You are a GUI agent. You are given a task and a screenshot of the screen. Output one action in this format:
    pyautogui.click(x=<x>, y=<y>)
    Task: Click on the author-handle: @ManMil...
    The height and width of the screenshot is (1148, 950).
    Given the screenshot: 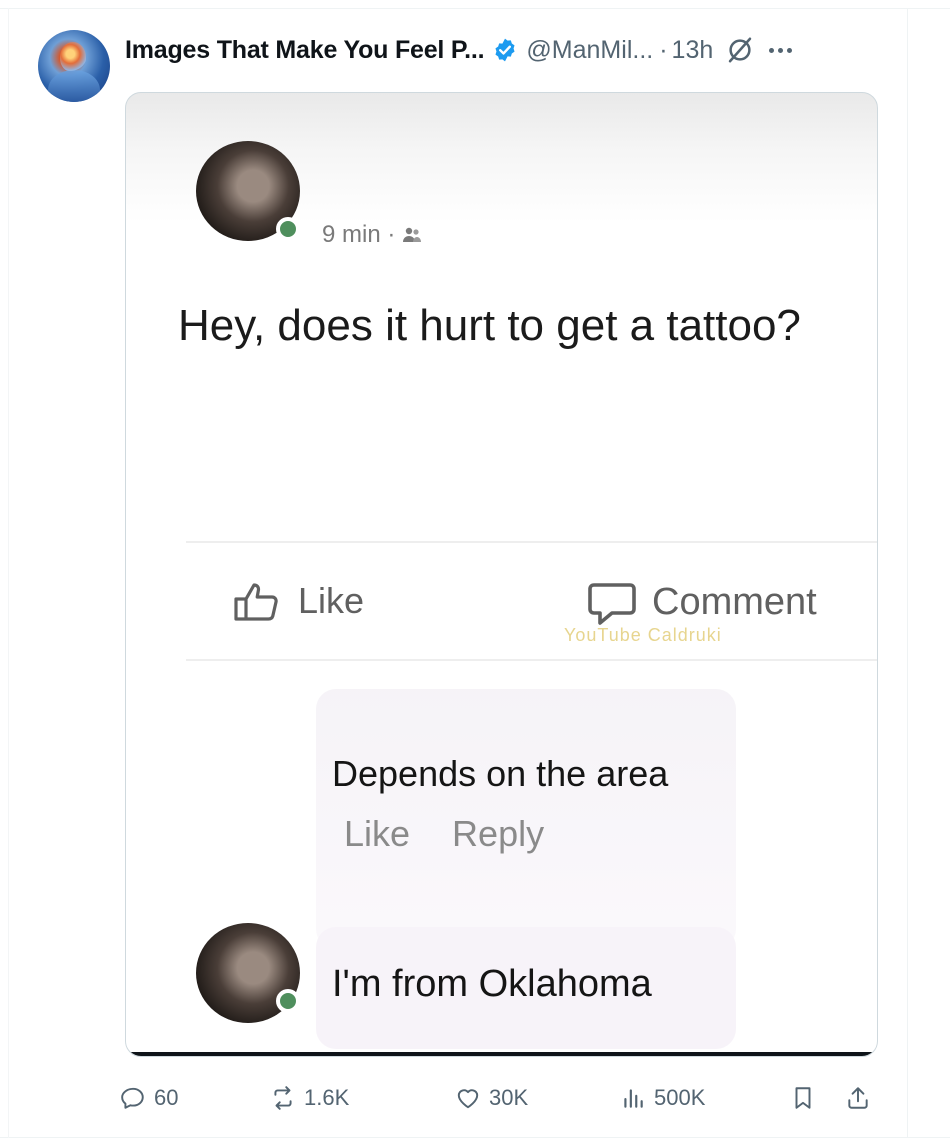 What is the action you would take?
    pyautogui.click(x=589, y=50)
    